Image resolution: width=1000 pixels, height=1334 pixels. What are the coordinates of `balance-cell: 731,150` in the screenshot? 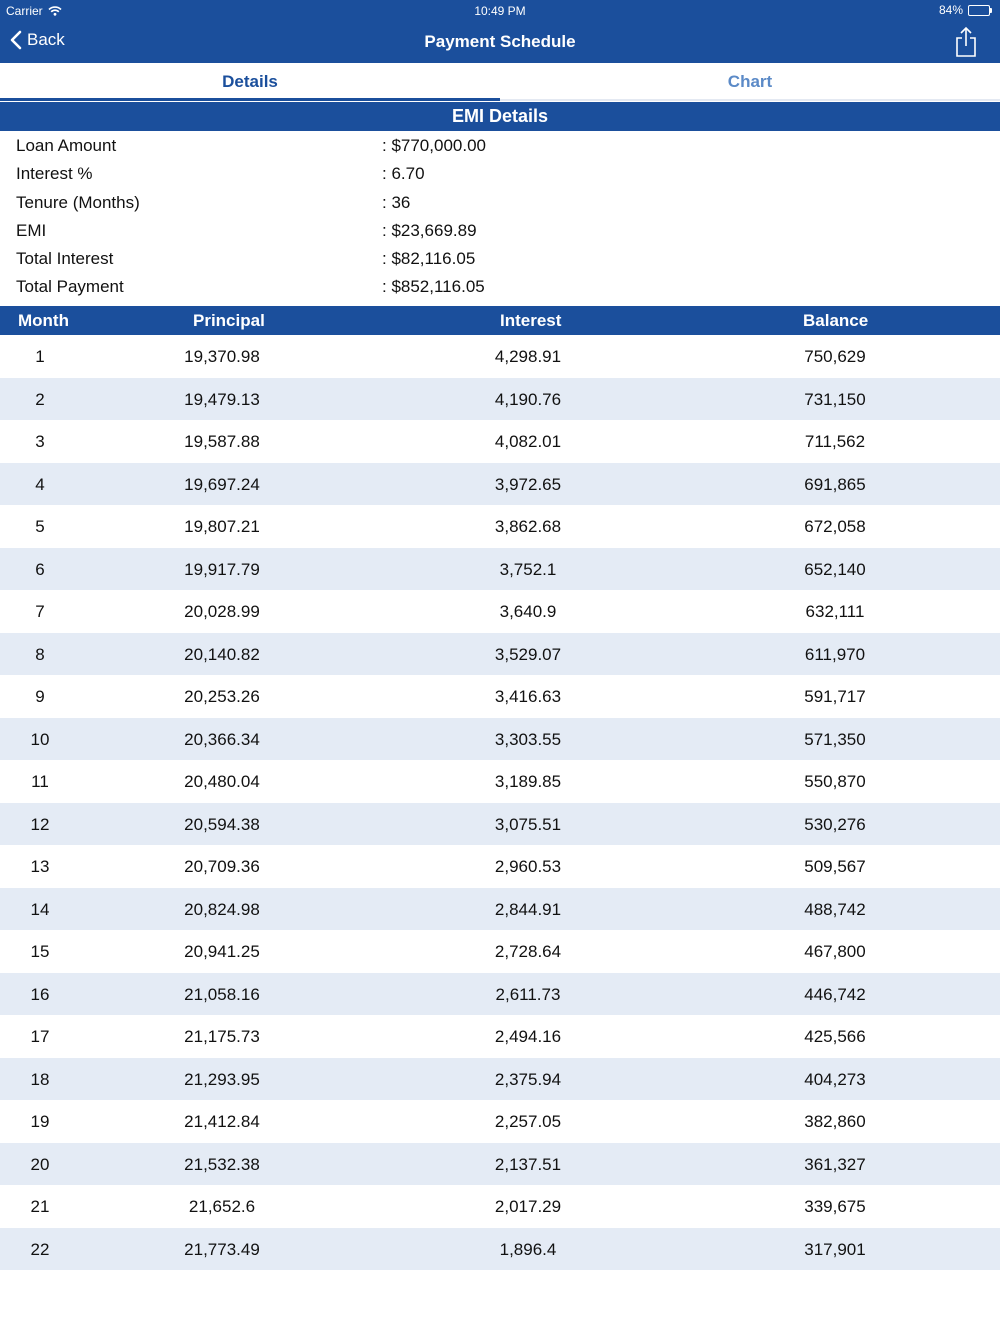 It's located at (835, 399).